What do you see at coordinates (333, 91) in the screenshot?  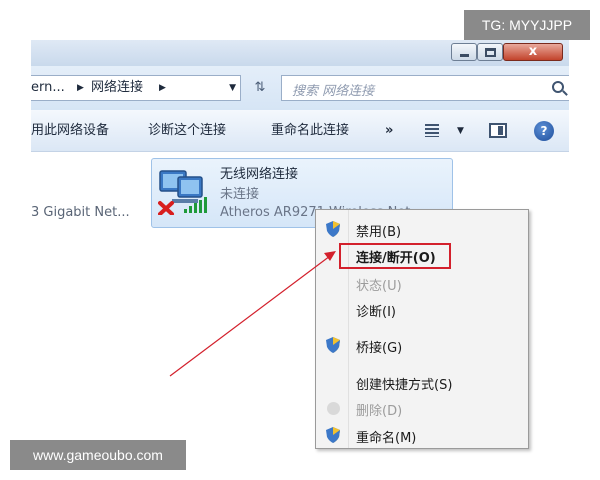 I see `search-placeholder: 搜索 网络连接` at bounding box center [333, 91].